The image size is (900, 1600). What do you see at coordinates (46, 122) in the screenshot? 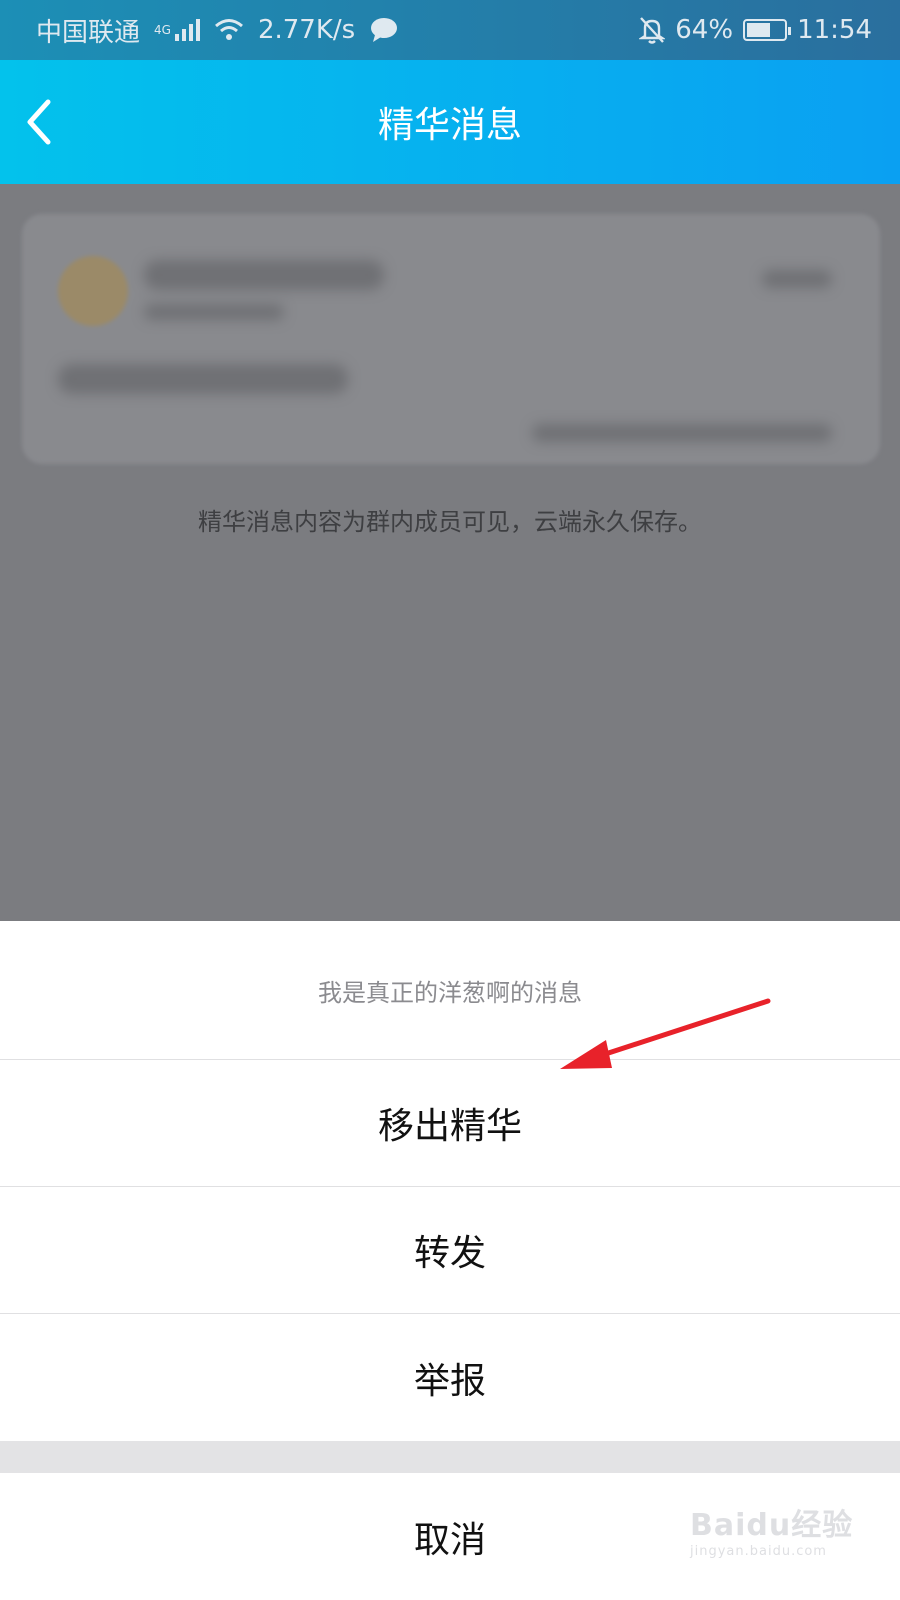
I see `back-arrow-icon` at bounding box center [46, 122].